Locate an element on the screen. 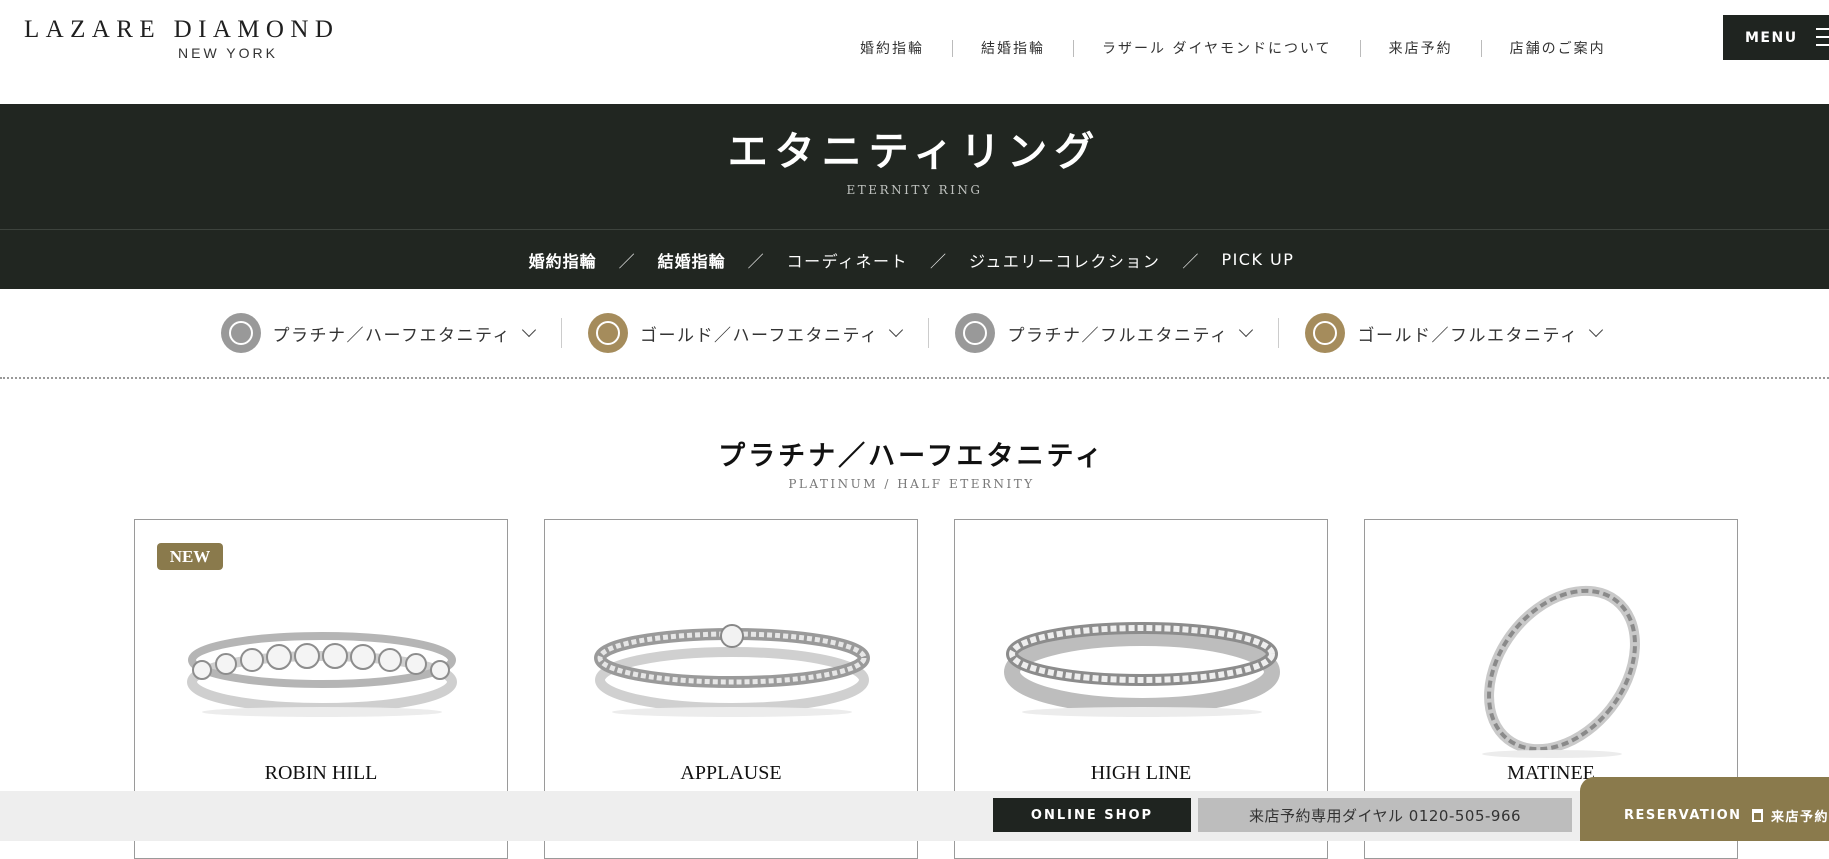  hamburger-icon is located at coordinates (1822, 37).